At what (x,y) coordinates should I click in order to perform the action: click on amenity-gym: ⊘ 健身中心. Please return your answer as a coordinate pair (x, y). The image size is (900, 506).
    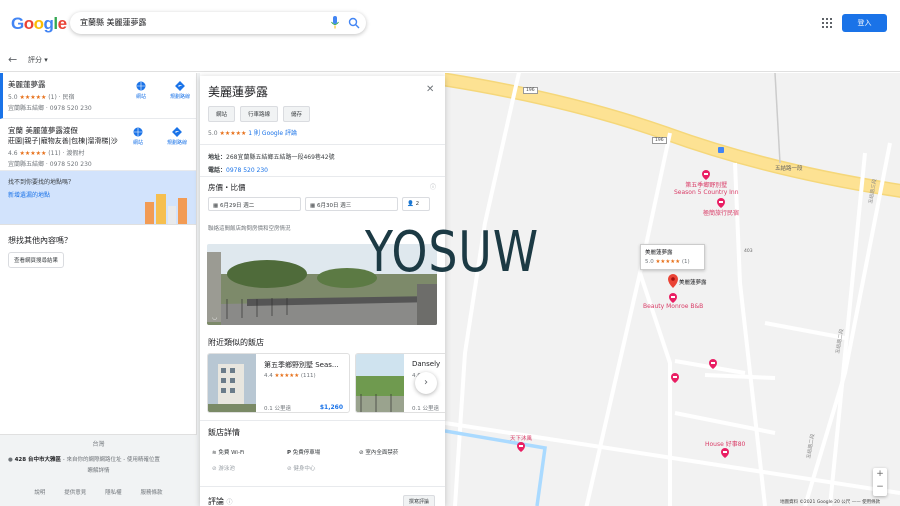
    Looking at the image, I should click on (301, 469).